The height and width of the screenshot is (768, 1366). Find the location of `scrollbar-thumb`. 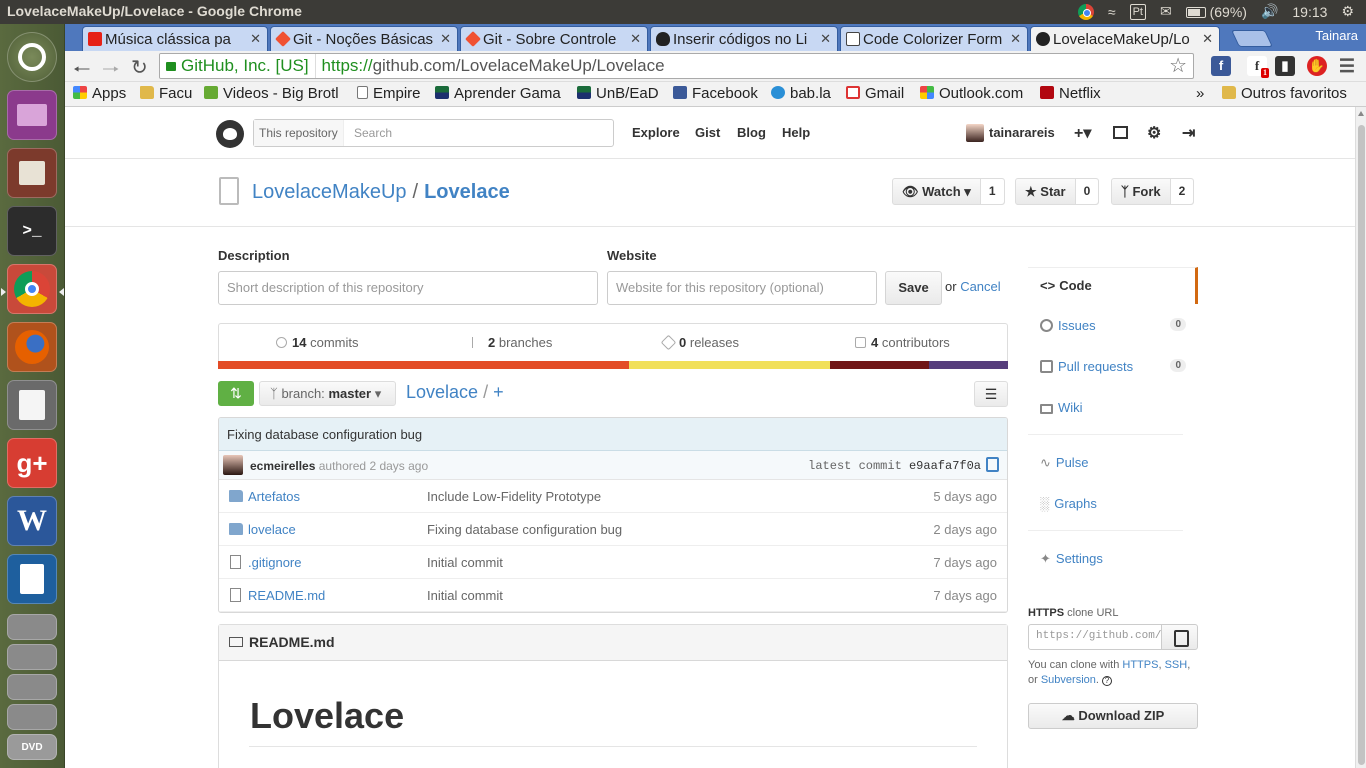

scrollbar-thumb is located at coordinates (1361, 445).